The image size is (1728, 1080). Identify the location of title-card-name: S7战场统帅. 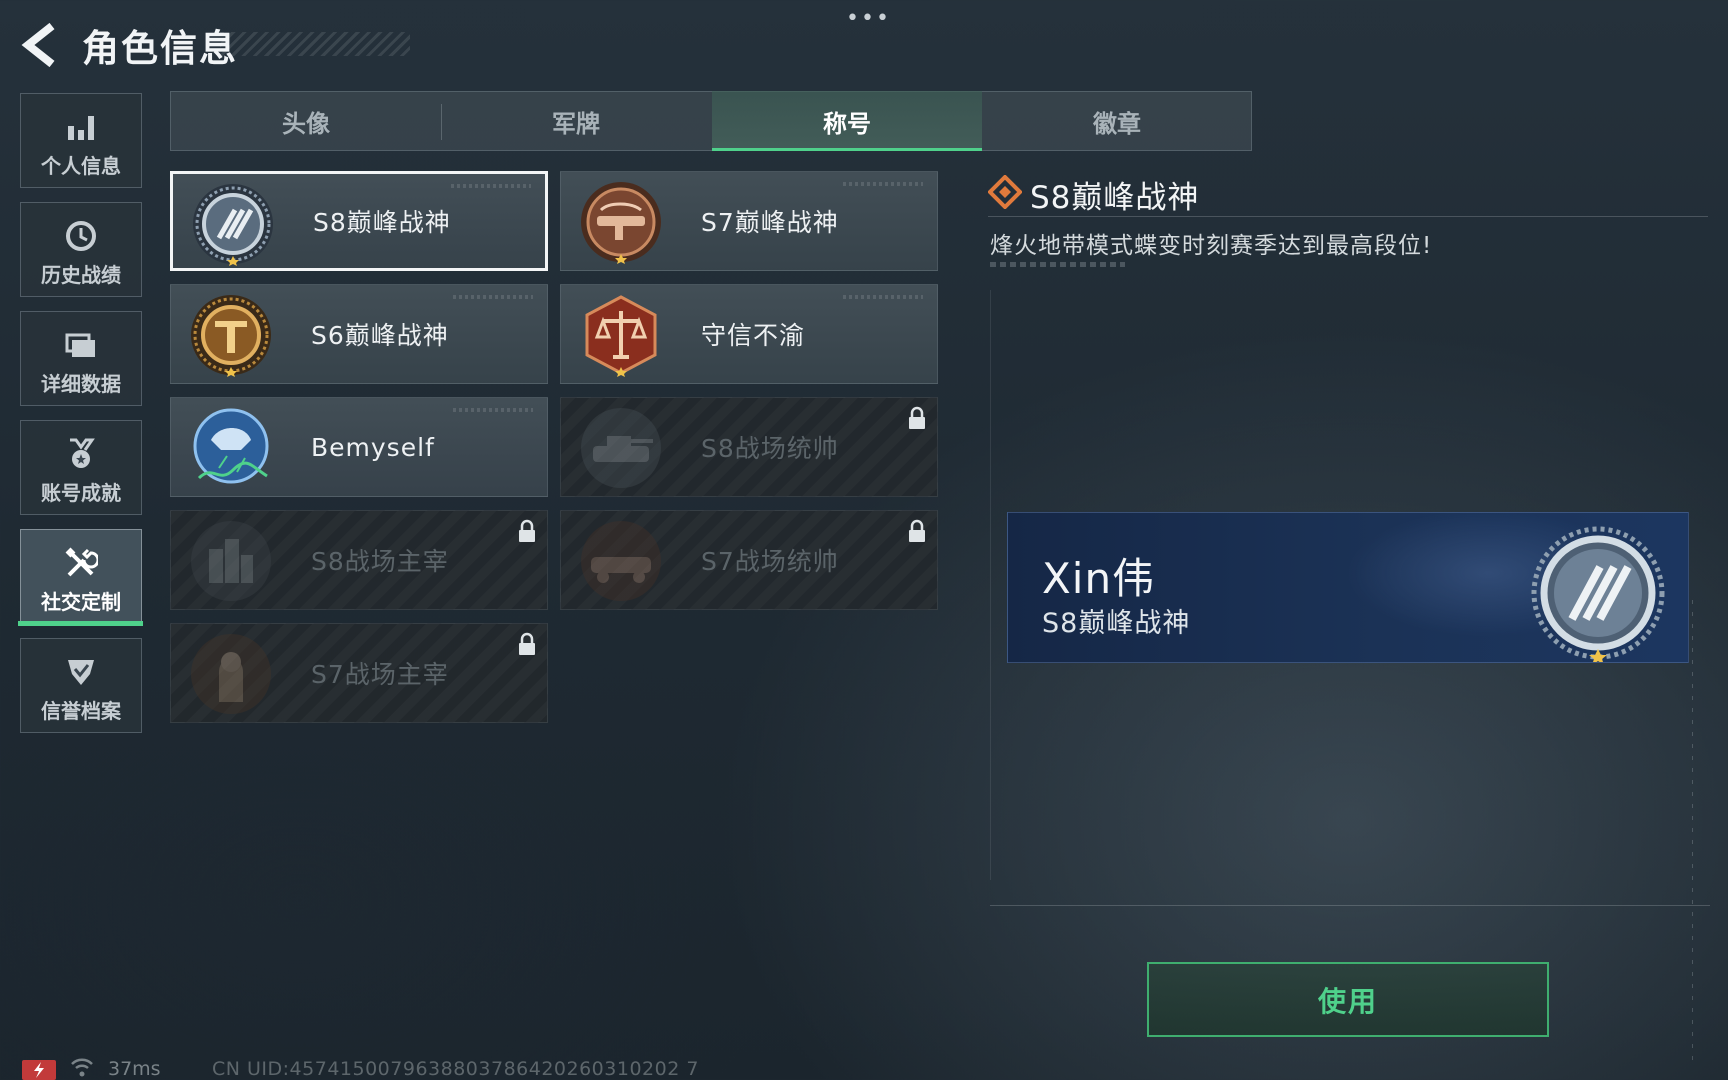
(770, 561).